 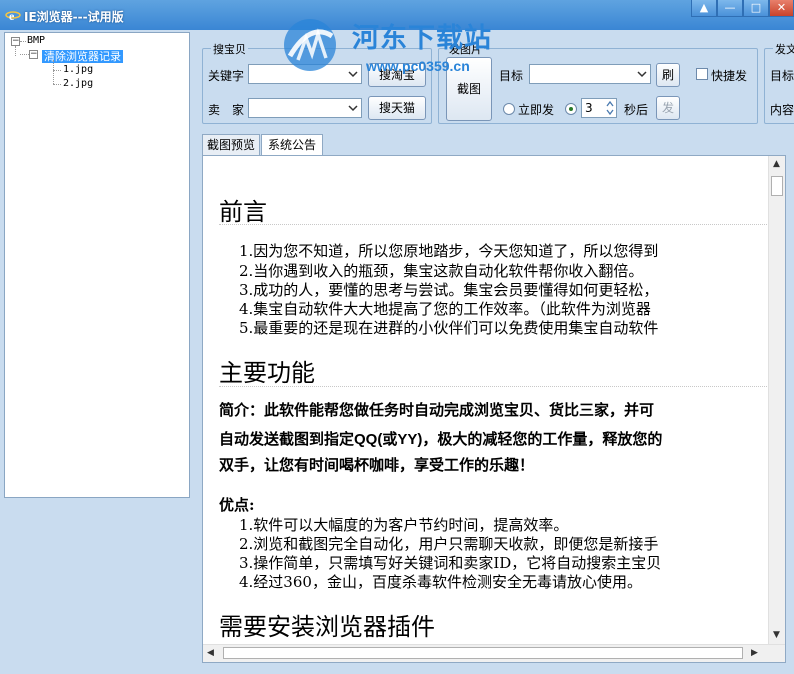 What do you see at coordinates (599, 108) in the screenshot?
I see `delay-seconds-spinner: 3` at bounding box center [599, 108].